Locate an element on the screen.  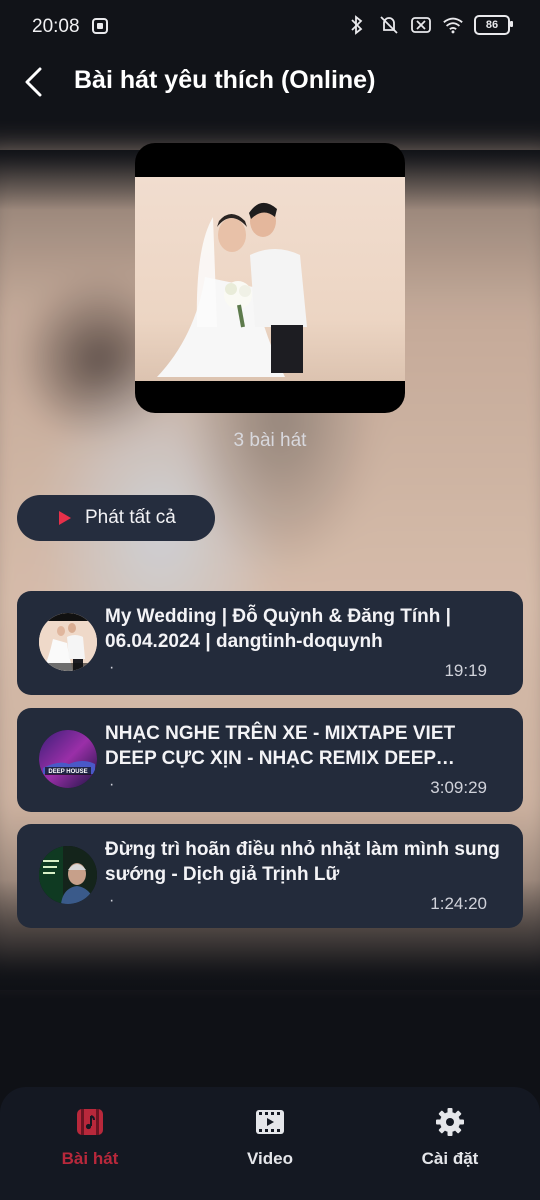
nav-label: Video is located at coordinates (270, 1158).